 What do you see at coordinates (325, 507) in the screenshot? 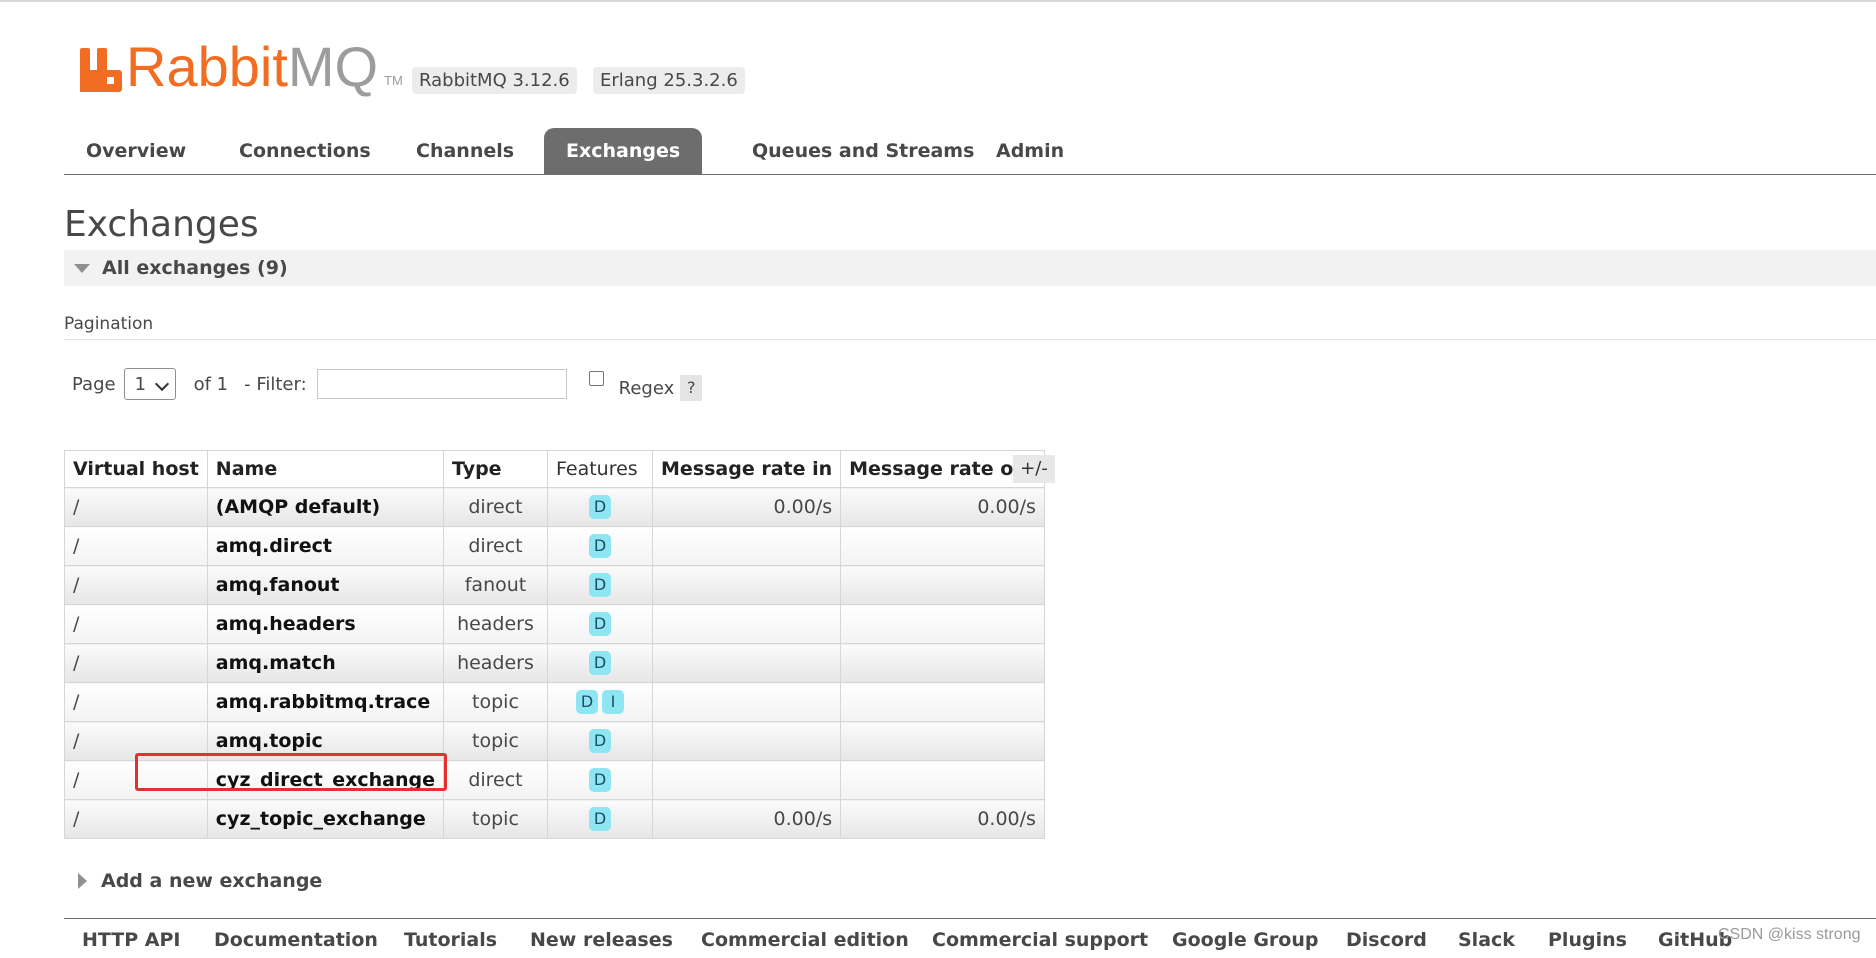
I see `exchange-name-link: (AMQP default)` at bounding box center [325, 507].